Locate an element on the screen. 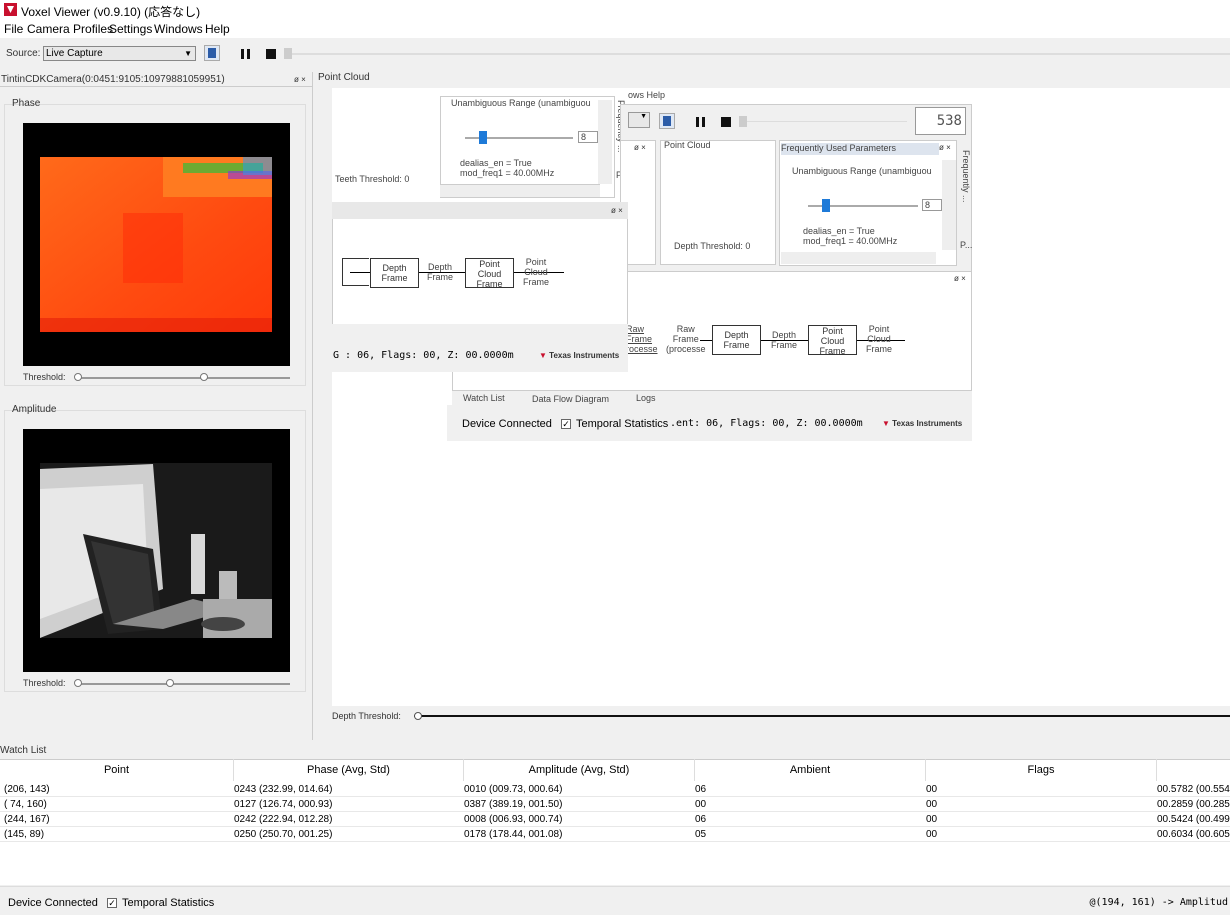 The image size is (1230, 915). table-cell: 0242 (222.94, 012.28) is located at coordinates (348, 819).